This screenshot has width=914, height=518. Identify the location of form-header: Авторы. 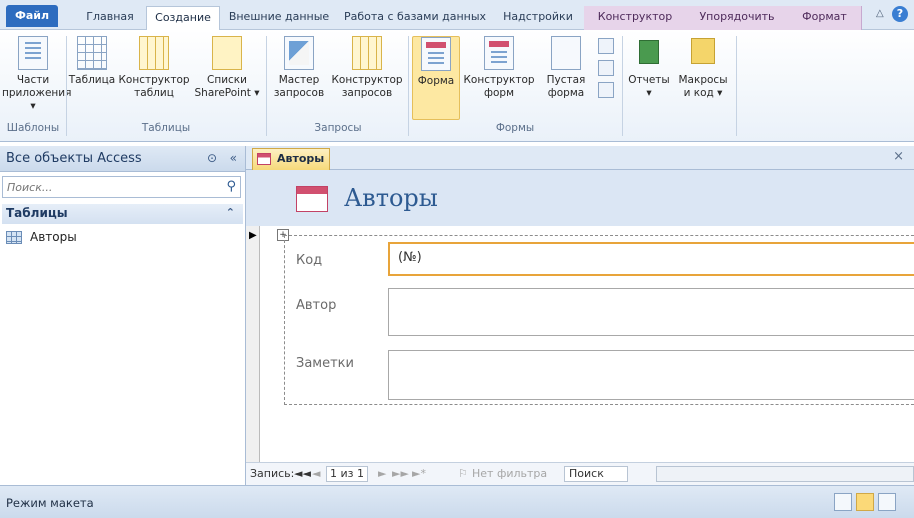
(580, 198).